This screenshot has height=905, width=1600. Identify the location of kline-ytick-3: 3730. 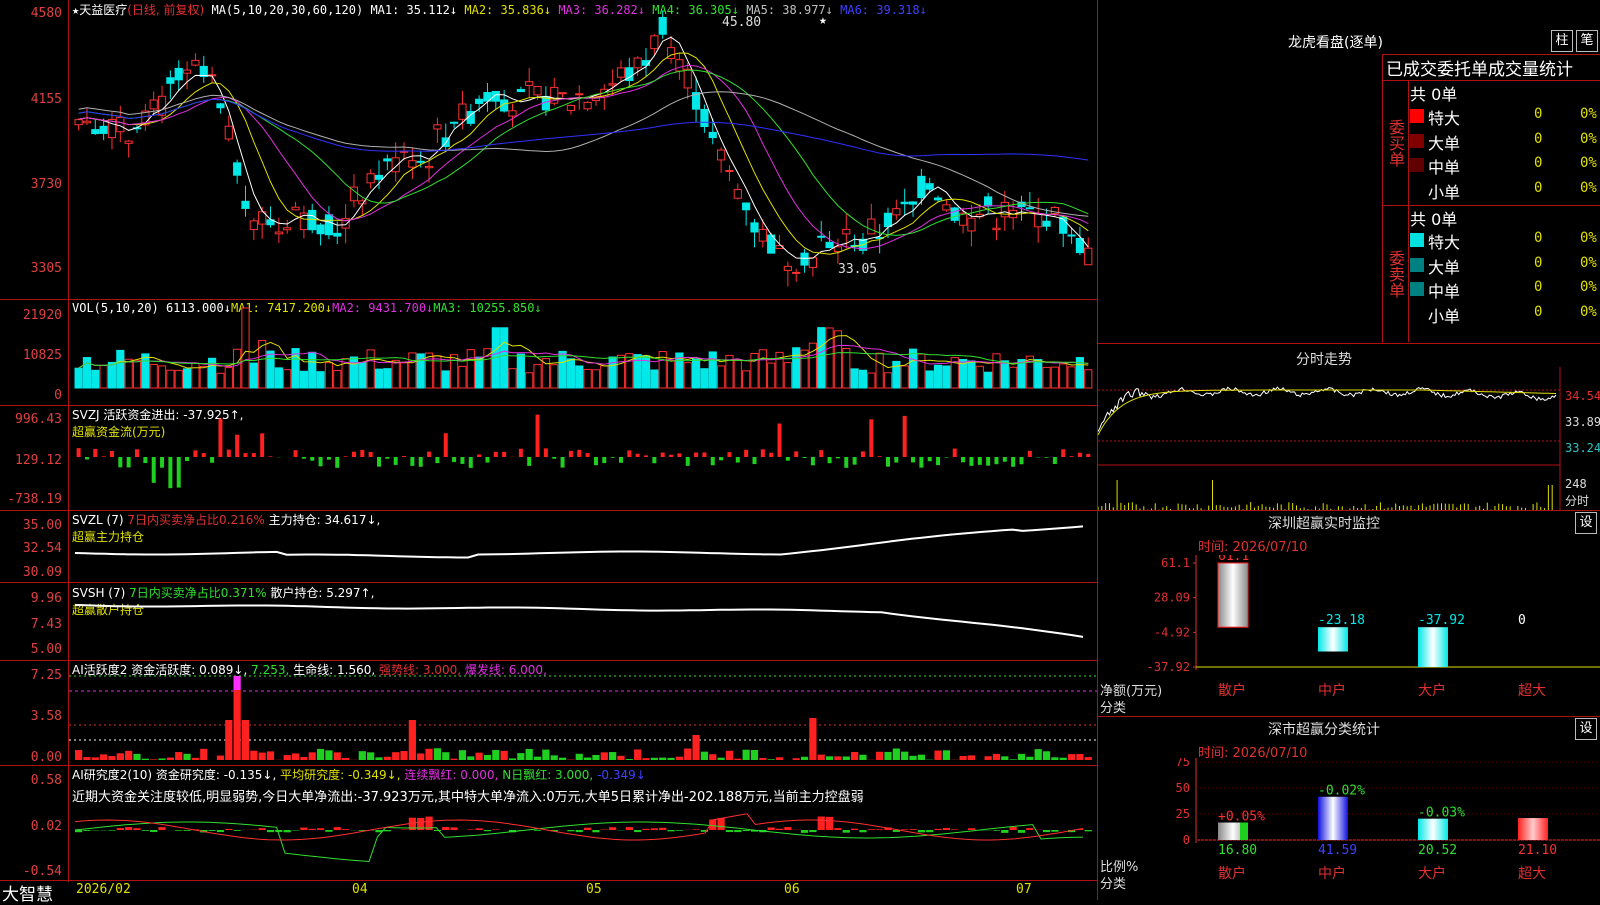
(31, 184).